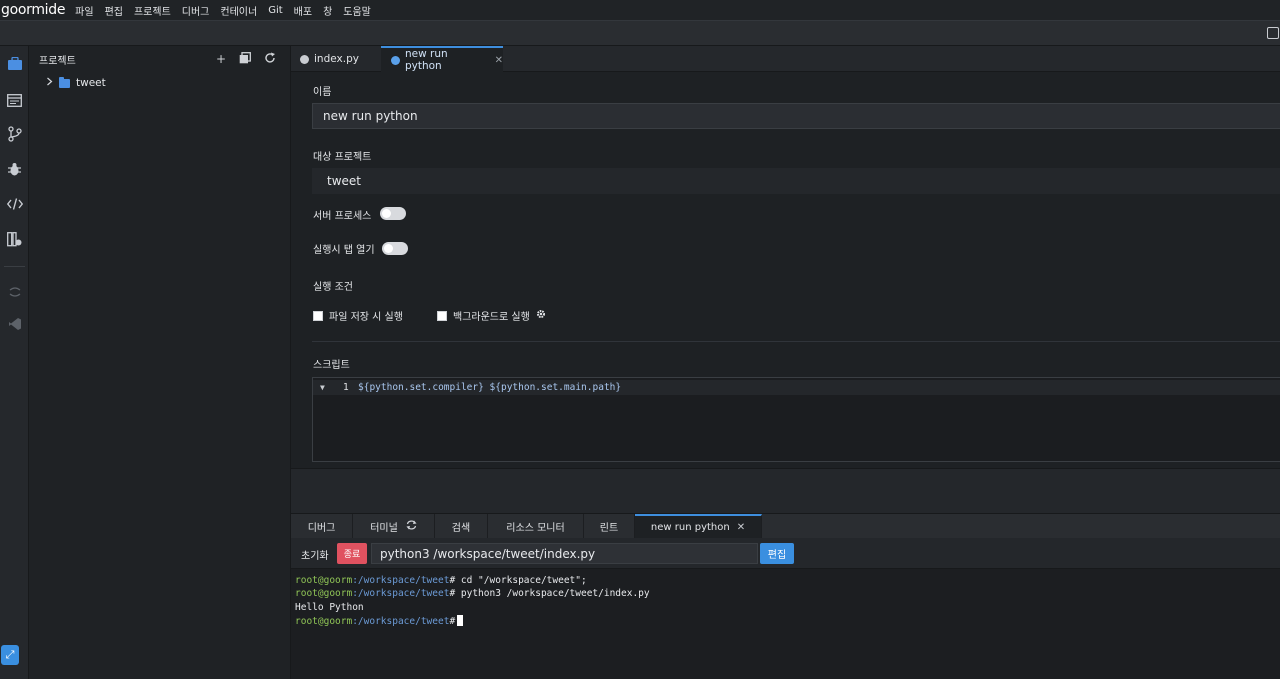  Describe the element at coordinates (564, 553) in the screenshot. I see `command-input: python3 /workspace/tweet/index.py` at that location.